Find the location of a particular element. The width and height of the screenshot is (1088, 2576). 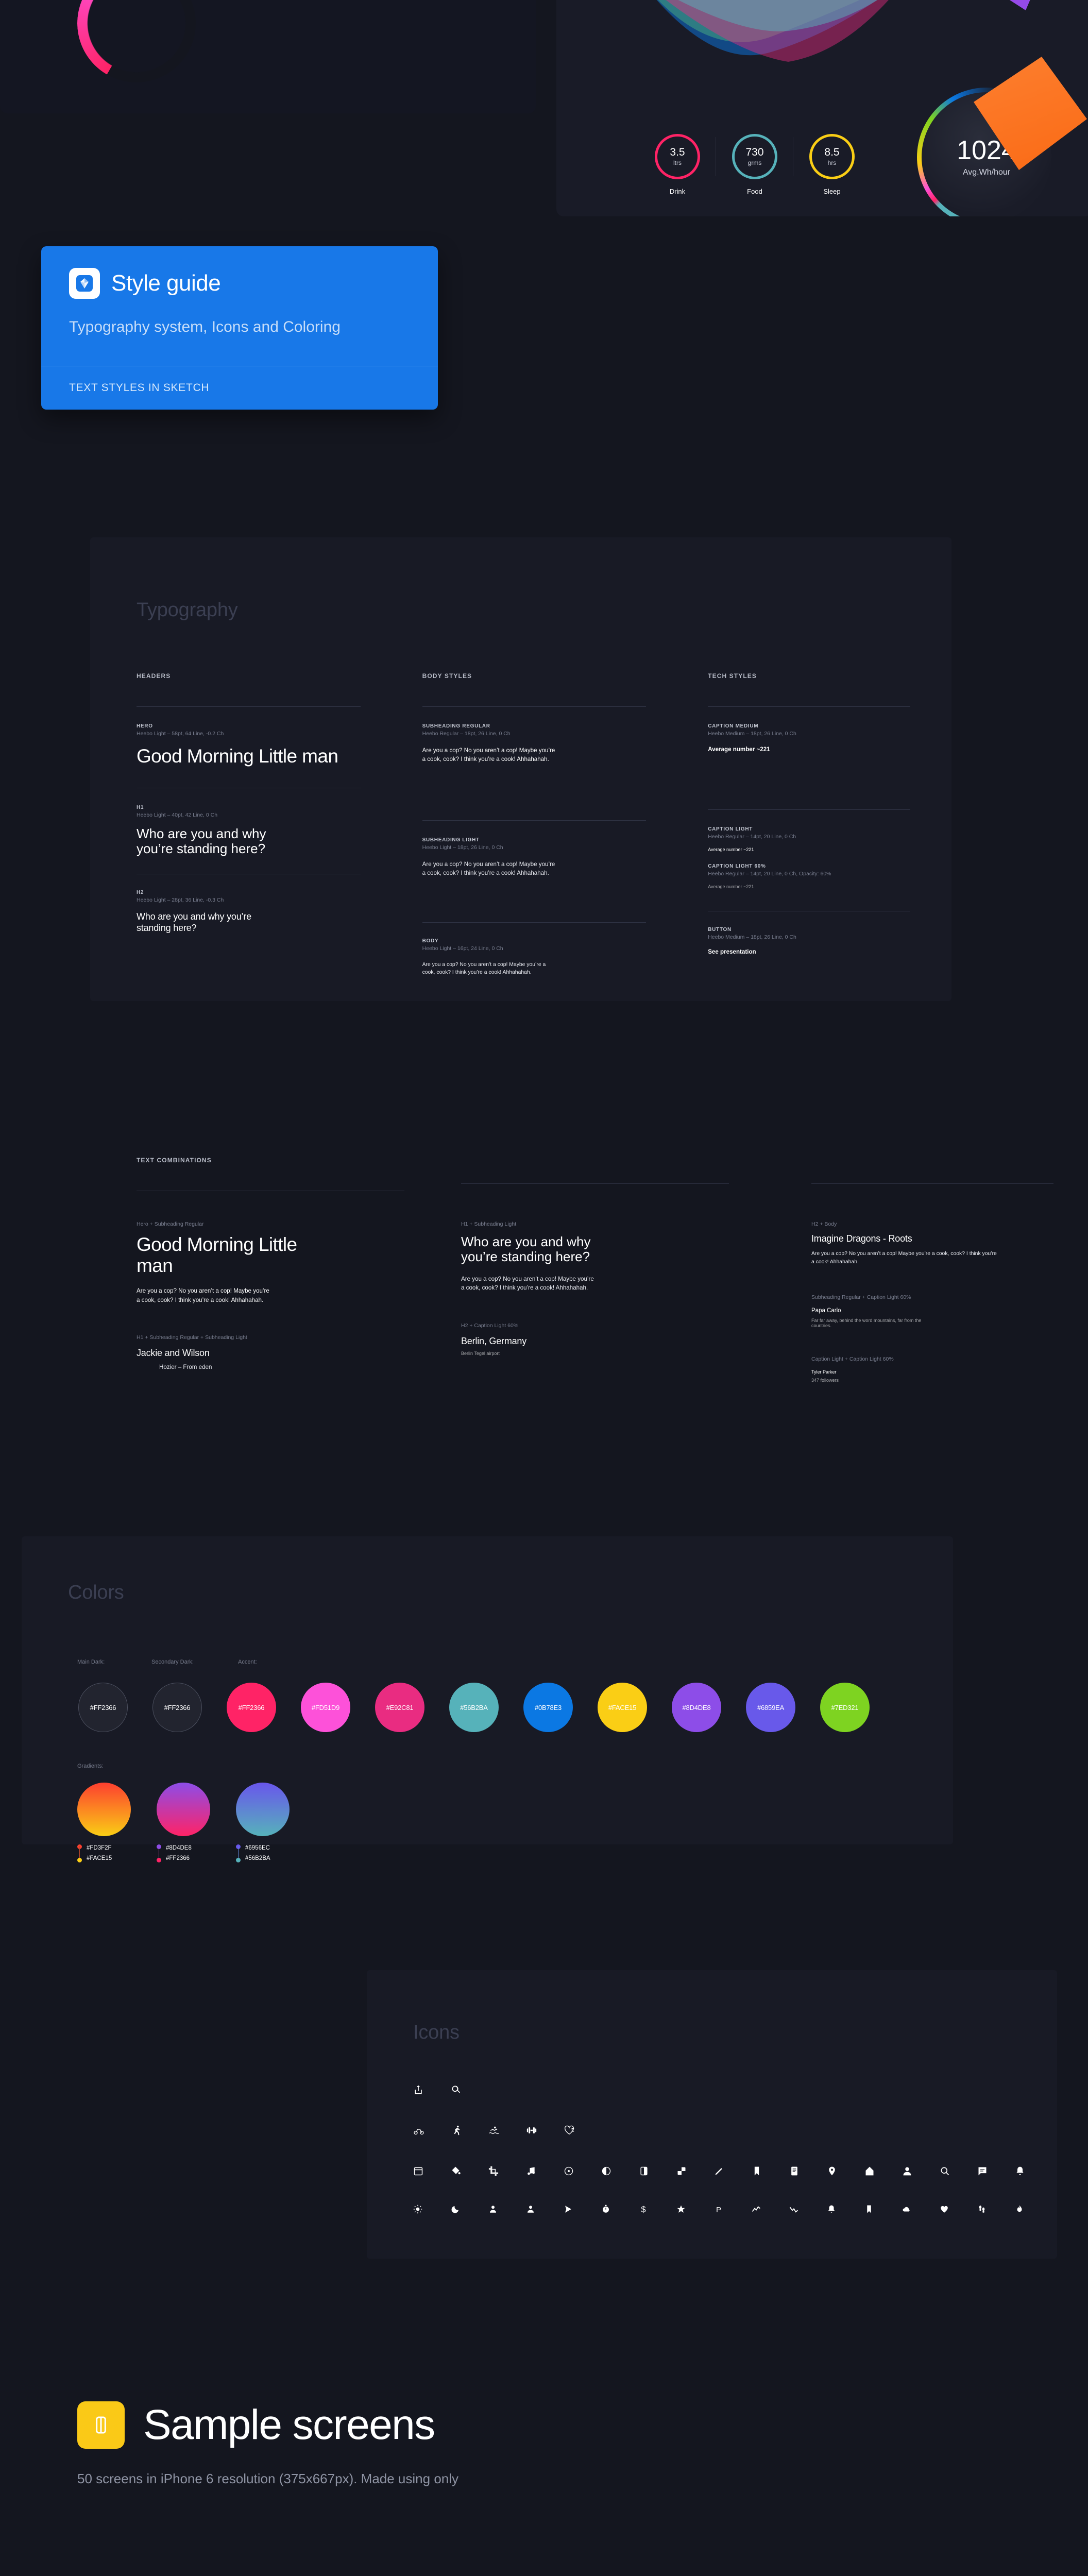

paint-bucket-icon is located at coordinates (469, 2171).